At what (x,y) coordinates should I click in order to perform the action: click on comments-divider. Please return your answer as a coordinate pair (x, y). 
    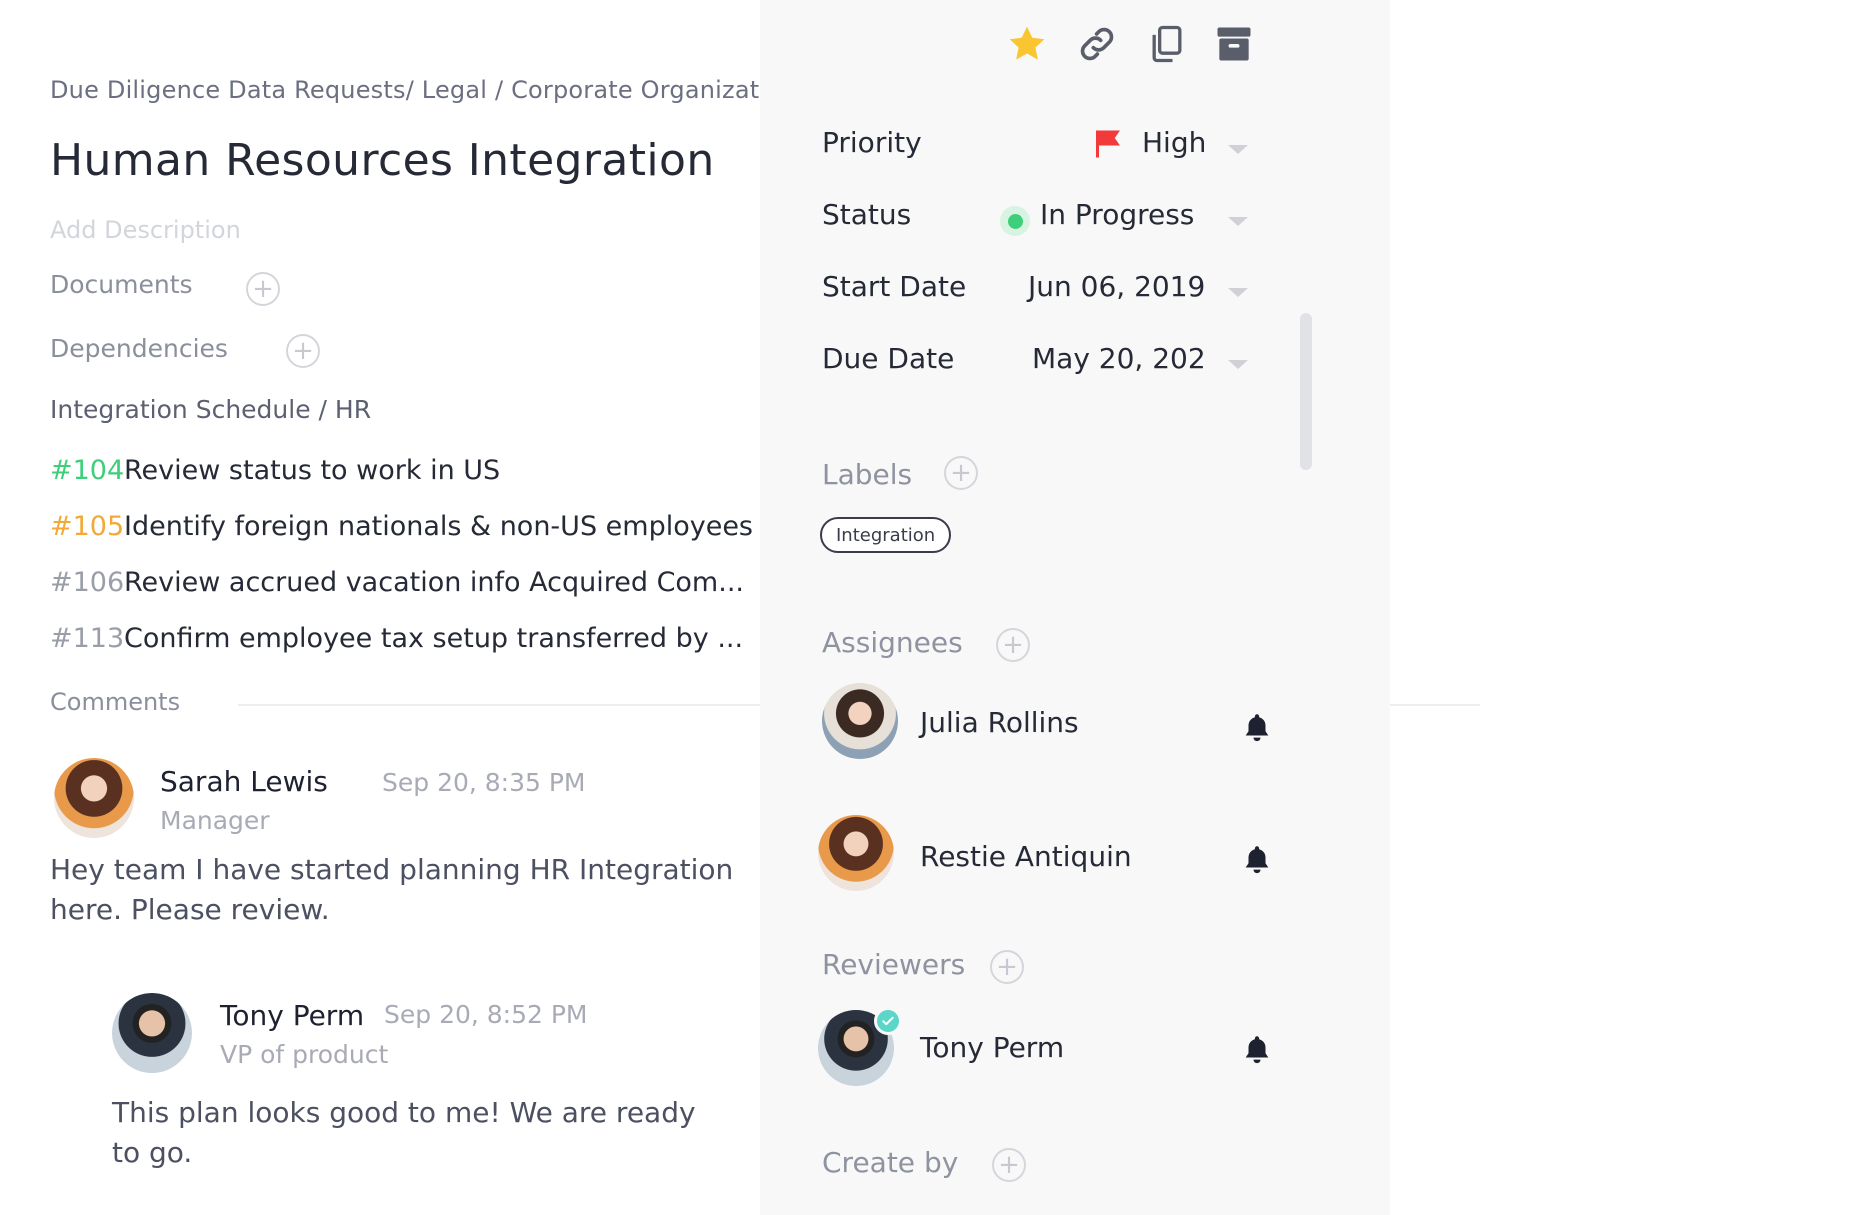
    Looking at the image, I should click on (499, 705).